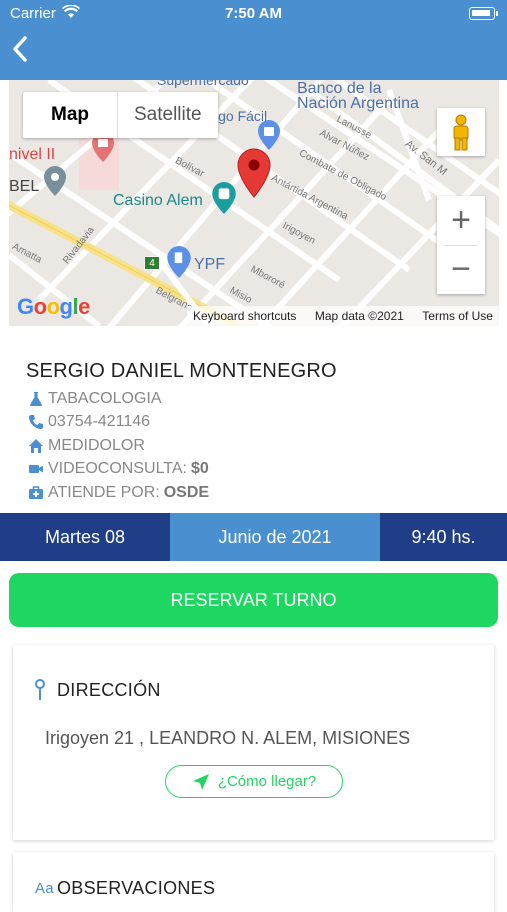 The height and width of the screenshot is (912, 507). I want to click on medical-kit-icon, so click(36, 493).